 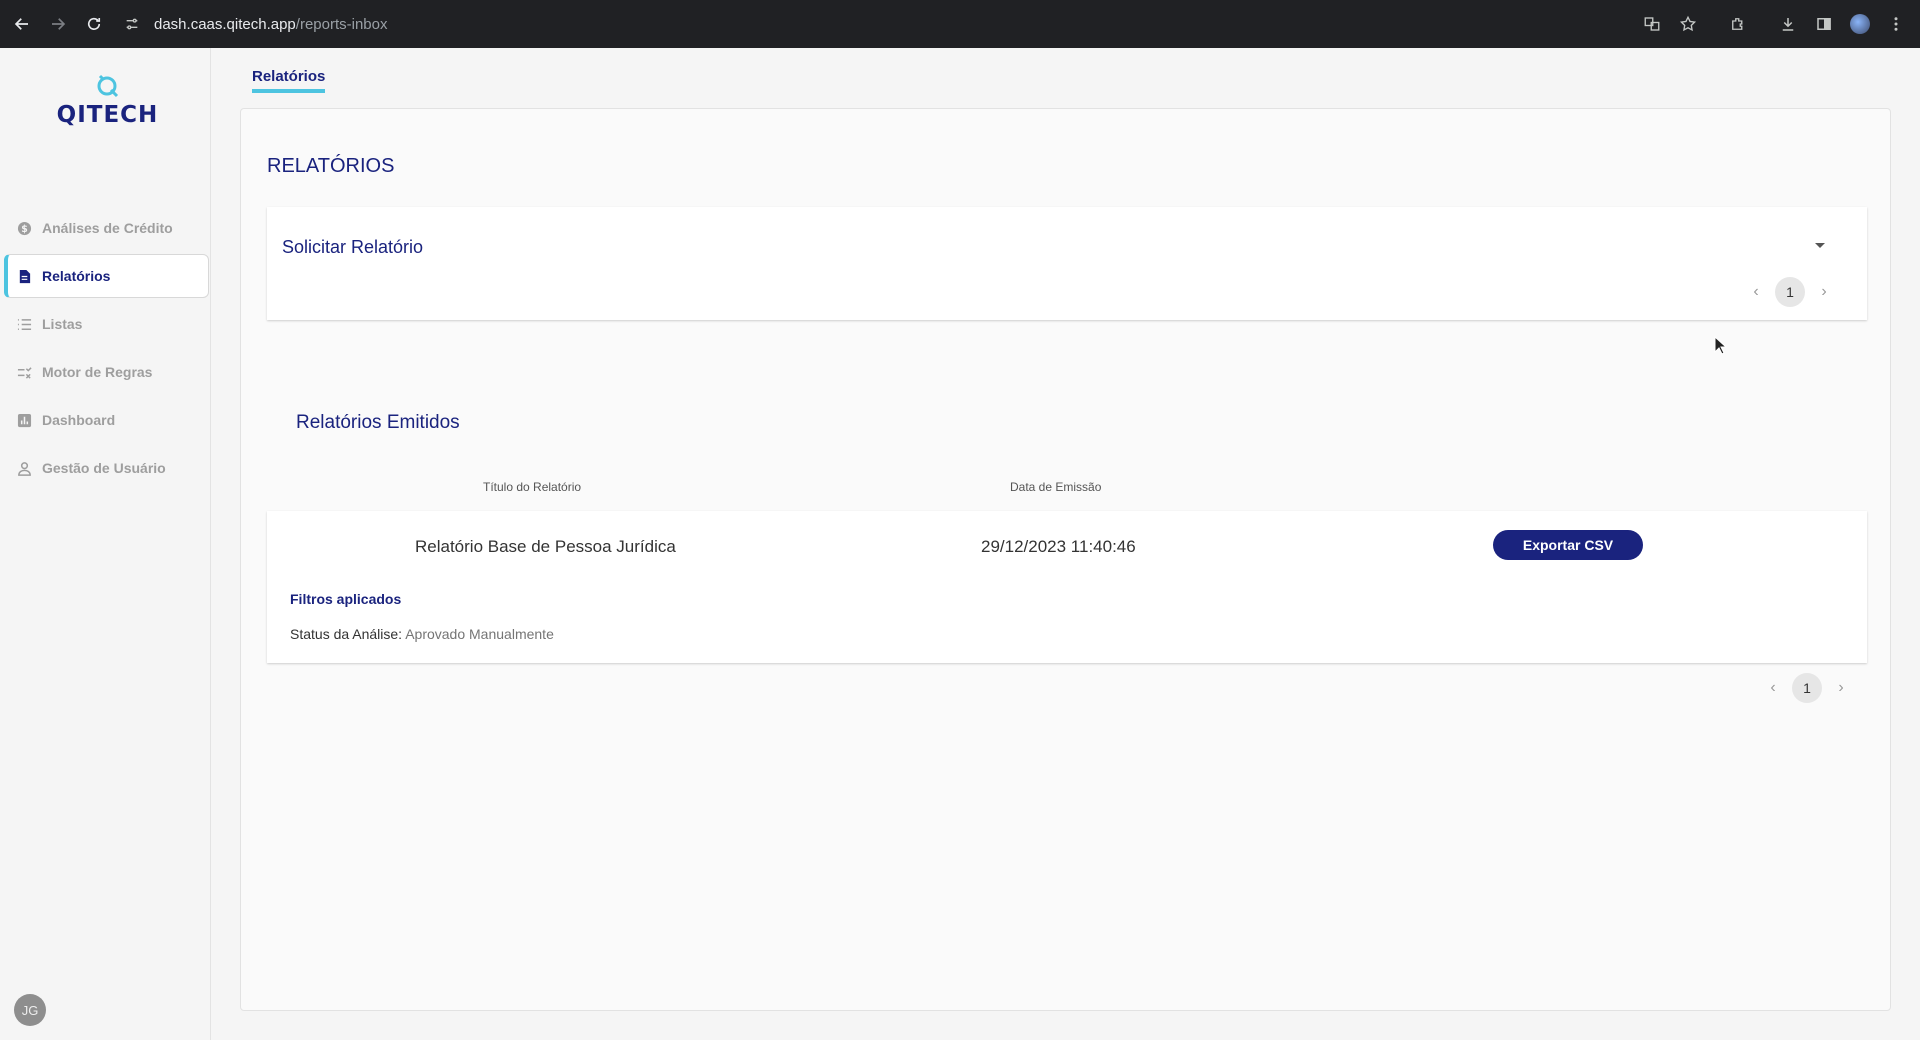 I want to click on sidebar-item-dashboard: Dashboard, so click(x=106, y=420).